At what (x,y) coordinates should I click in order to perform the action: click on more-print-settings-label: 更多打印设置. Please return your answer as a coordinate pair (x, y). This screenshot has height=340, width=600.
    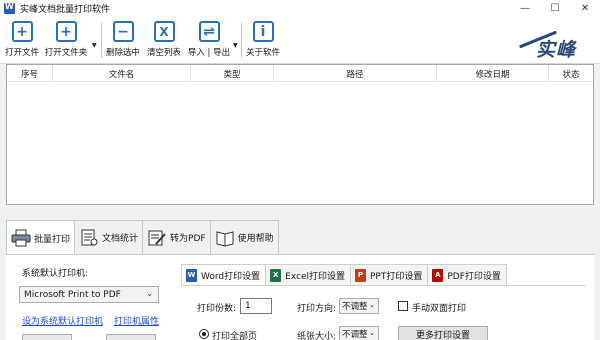
    Looking at the image, I should click on (442, 335).